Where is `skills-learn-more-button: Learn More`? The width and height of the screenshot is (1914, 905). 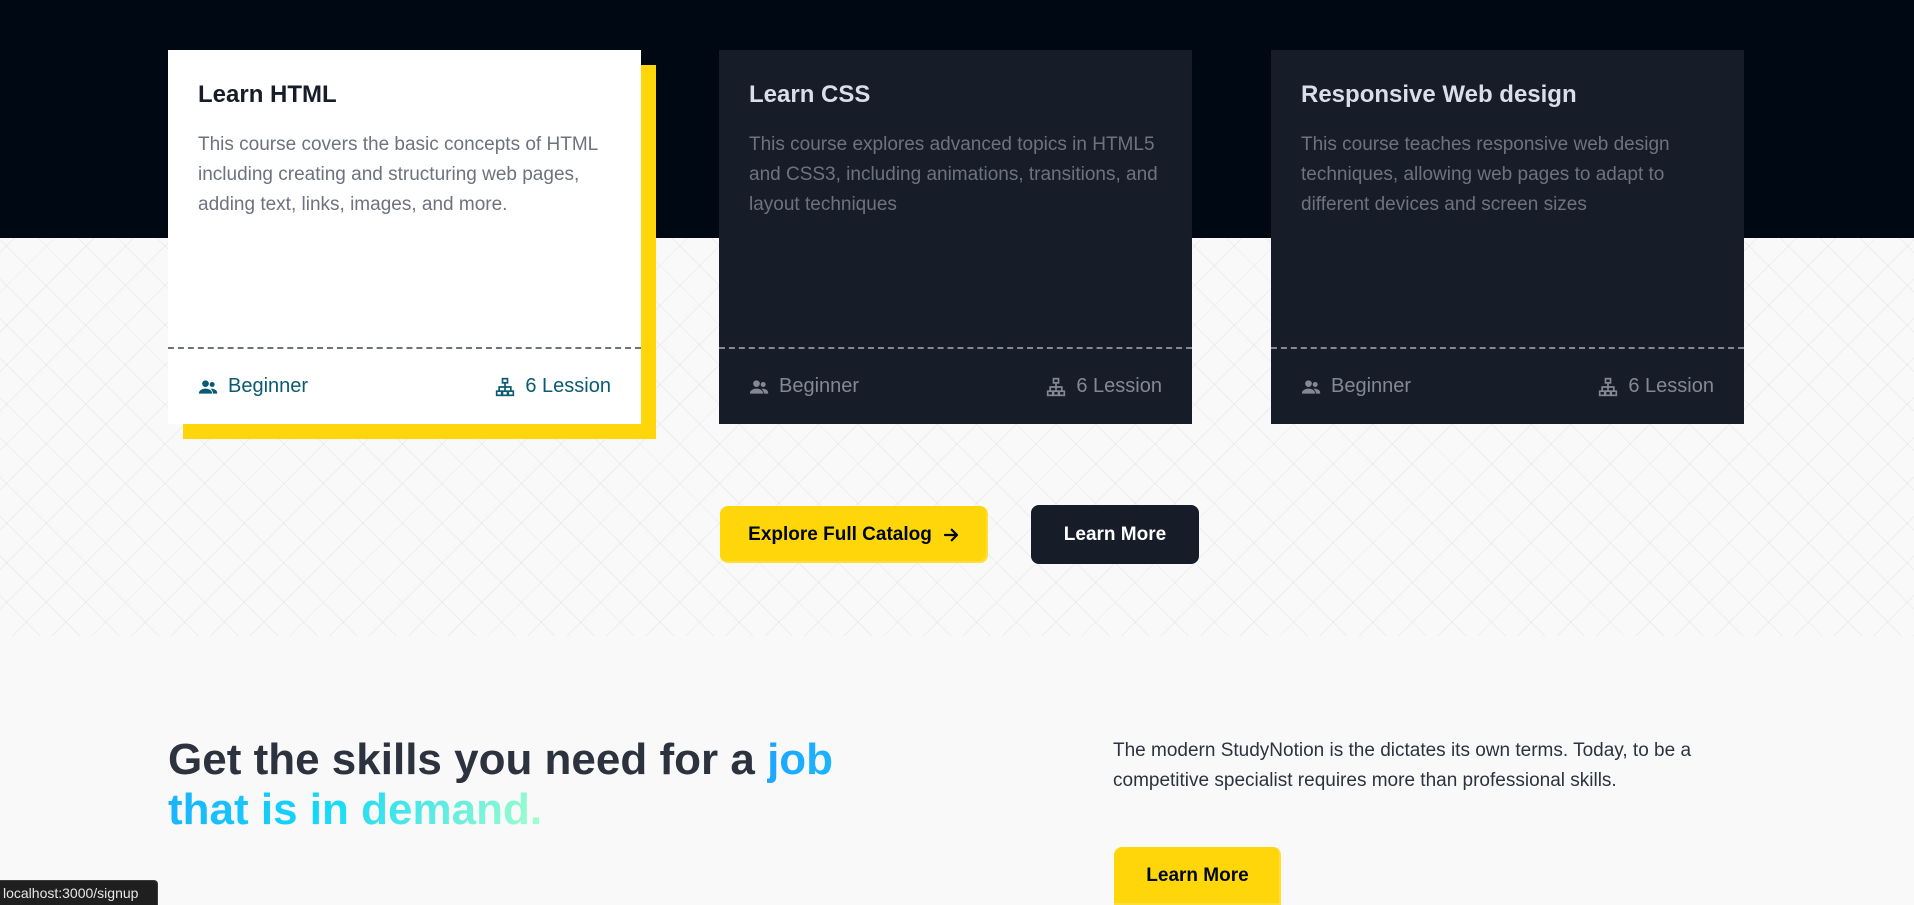
skills-learn-more-button: Learn More is located at coordinates (1197, 876).